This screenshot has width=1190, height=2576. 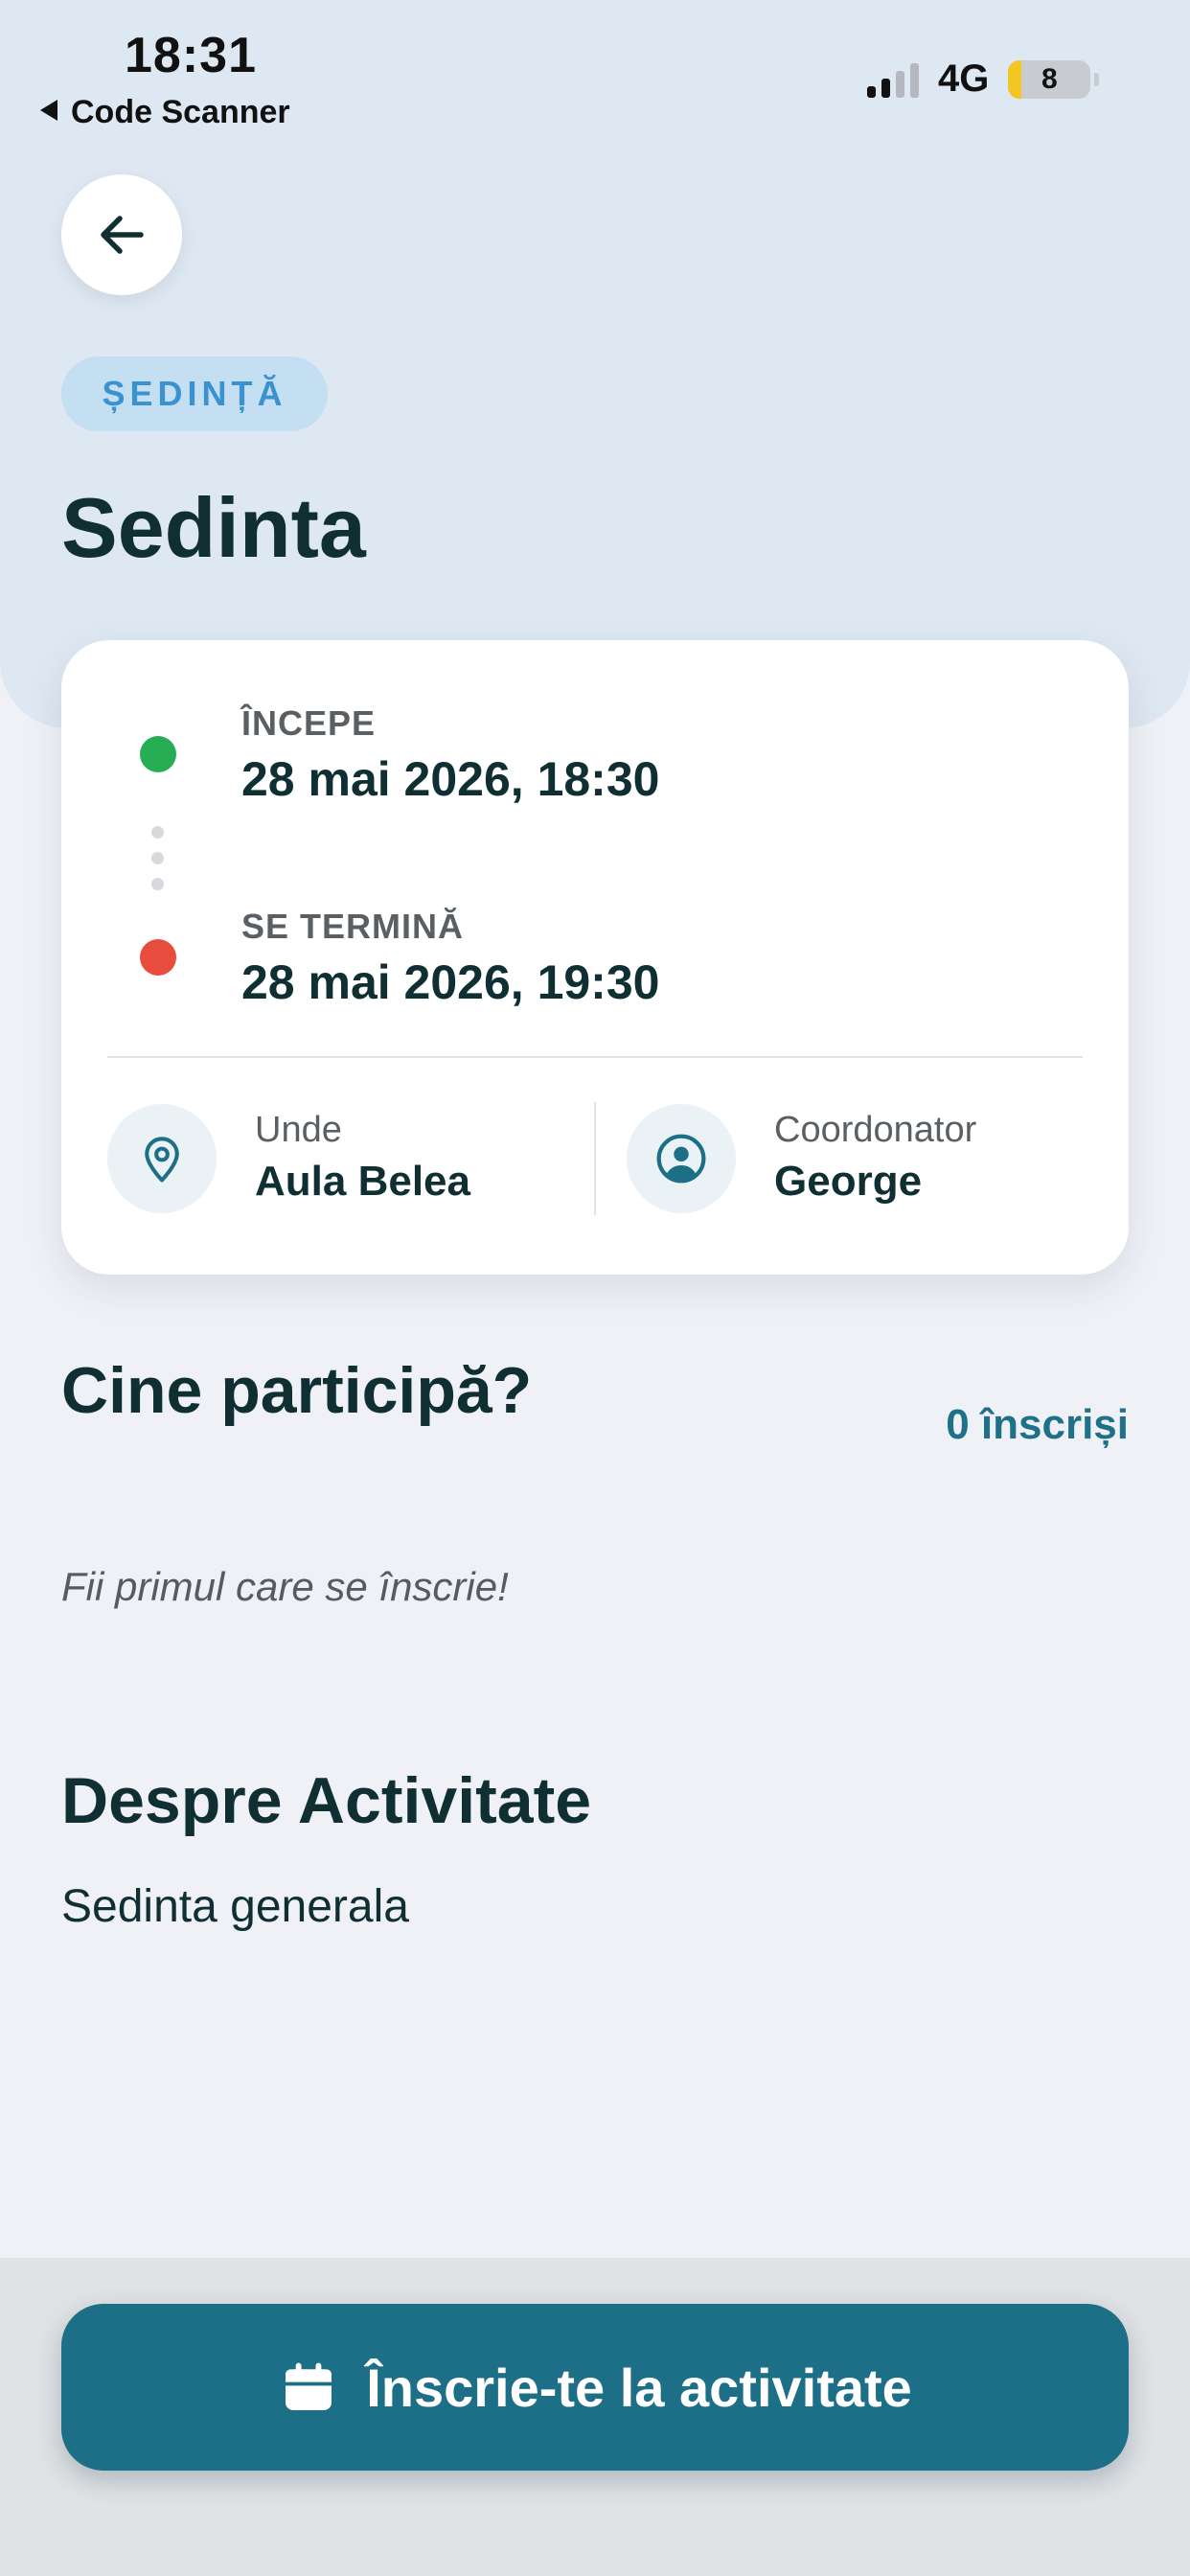 What do you see at coordinates (158, 957) in the screenshot?
I see `end-dot` at bounding box center [158, 957].